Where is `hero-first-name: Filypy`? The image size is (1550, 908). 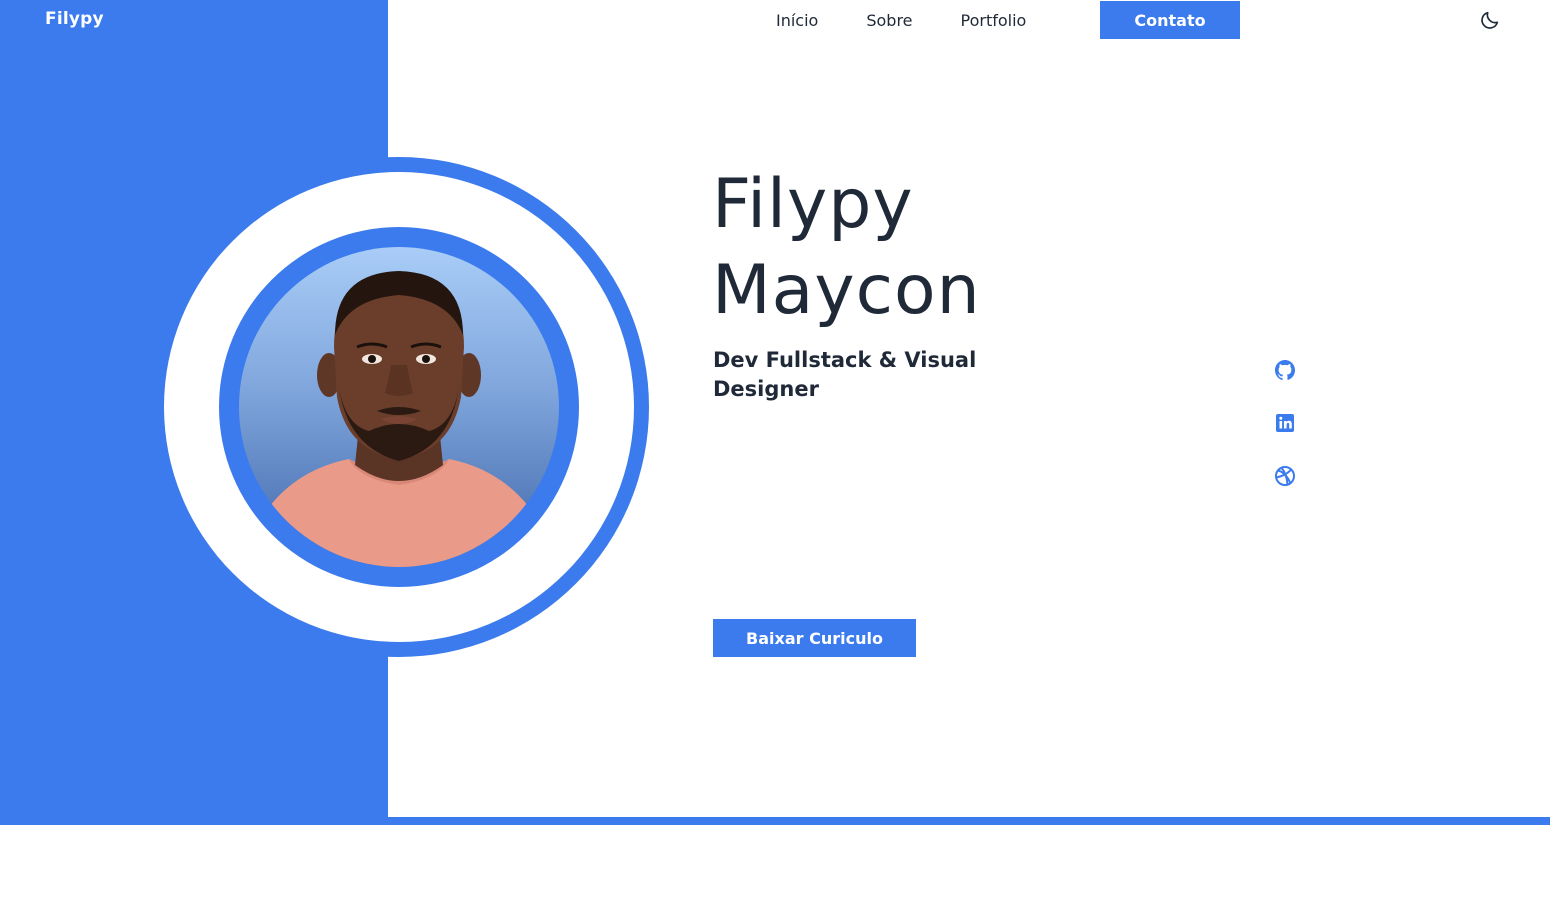
hero-first-name: Filypy is located at coordinates (813, 204).